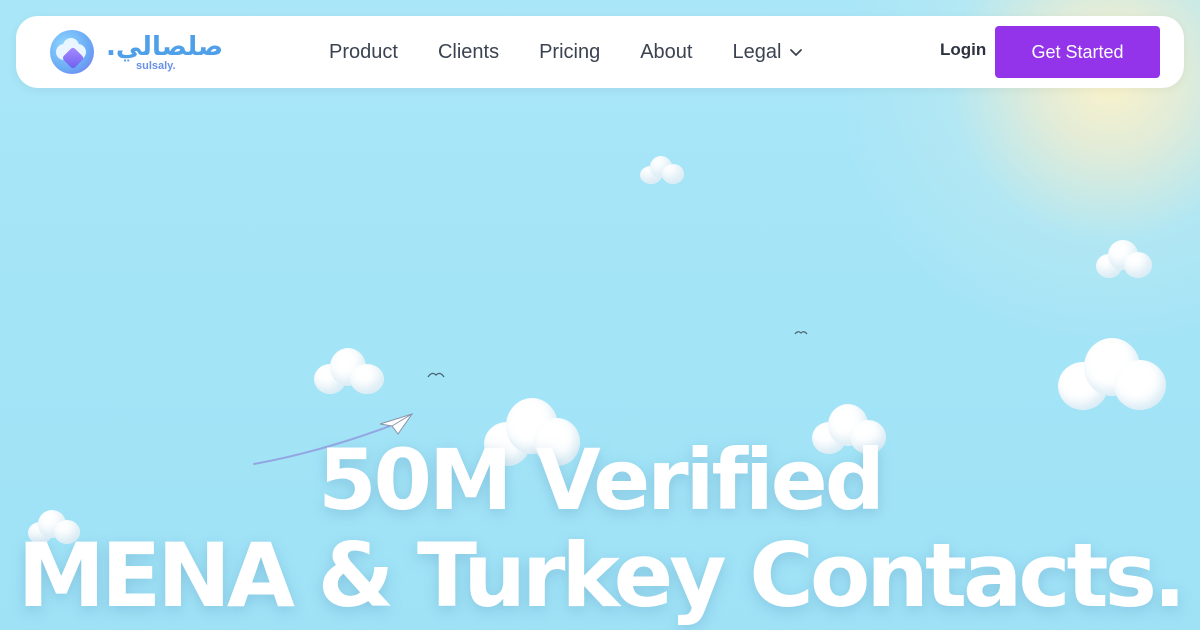  I want to click on brand-name-arabic: صلصالي., so click(165, 47).